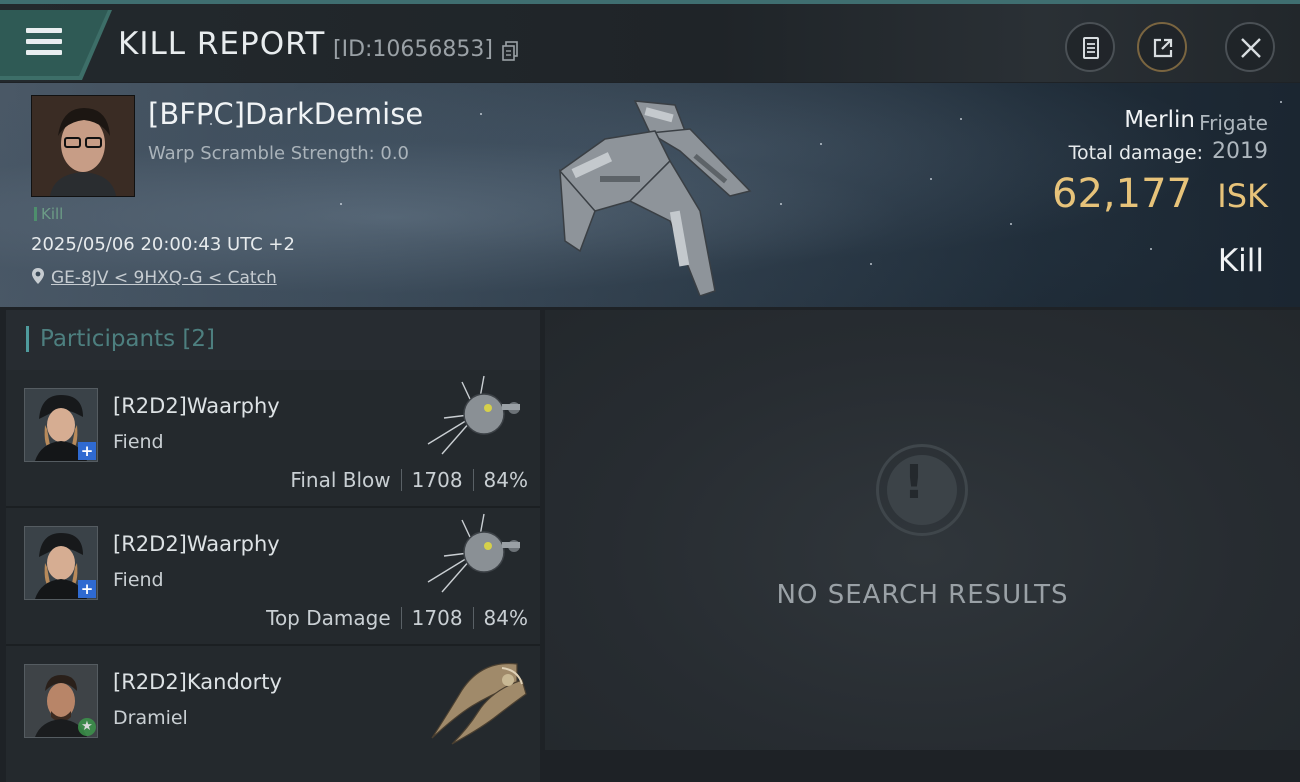 The image size is (1300, 782). Describe the element at coordinates (273, 577) in the screenshot. I see `participant-row: + [R2D2]Waarphy Fiend Top Damage 1708 84%` at that location.